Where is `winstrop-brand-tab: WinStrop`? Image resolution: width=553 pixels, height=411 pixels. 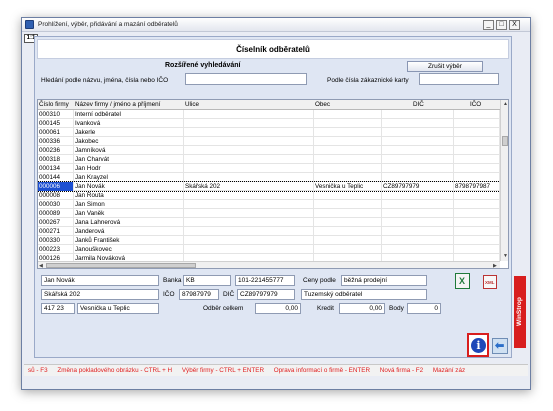 winstrop-brand-tab: WinStrop is located at coordinates (520, 312).